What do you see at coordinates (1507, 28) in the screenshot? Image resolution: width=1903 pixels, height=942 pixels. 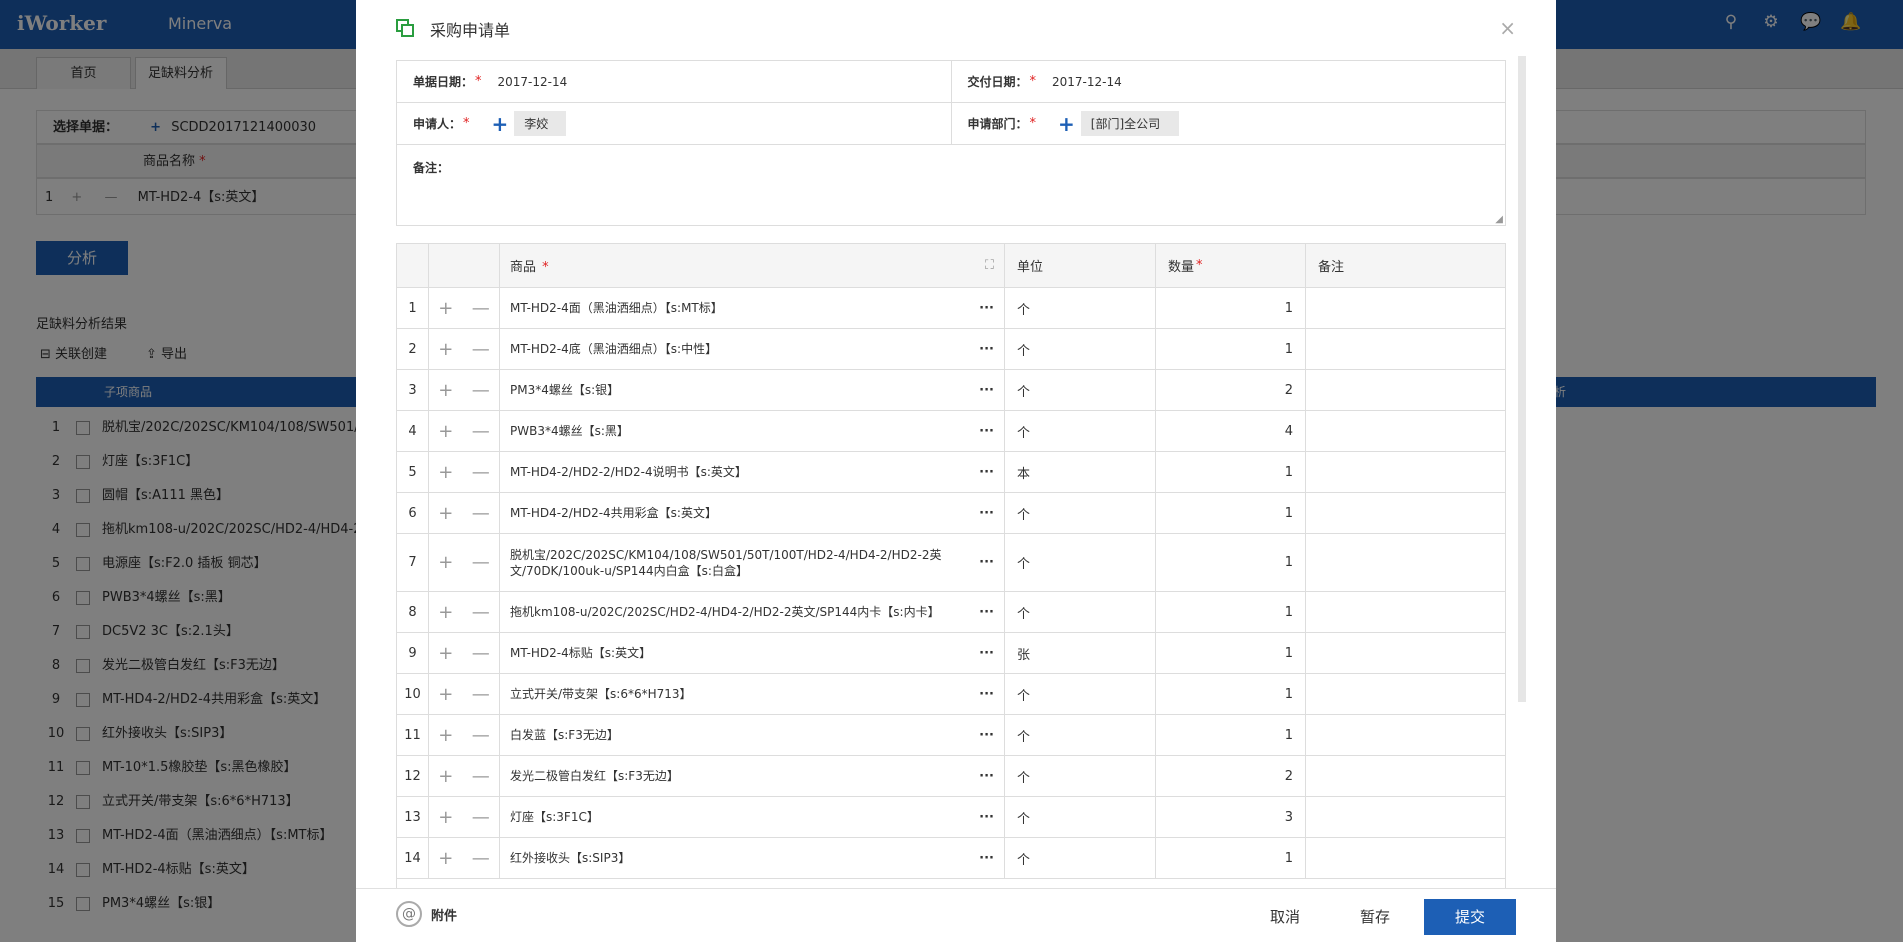 I see `close-icon: ×` at bounding box center [1507, 28].